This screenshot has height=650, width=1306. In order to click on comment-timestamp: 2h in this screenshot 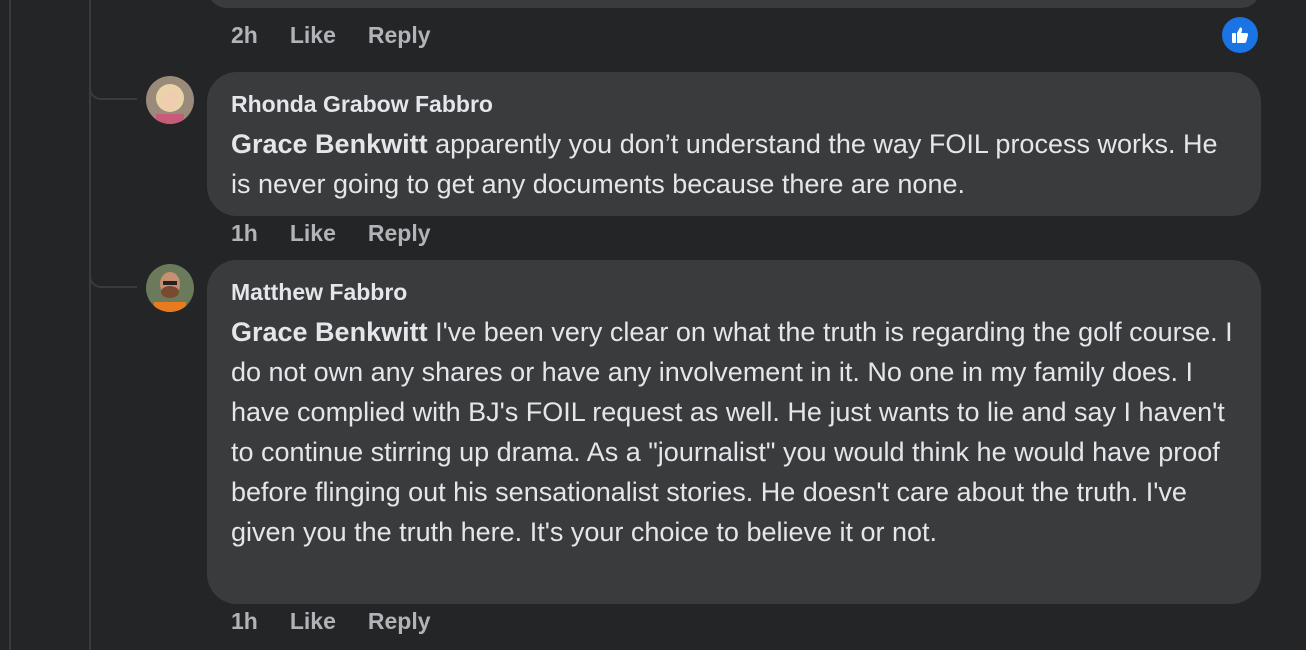, I will do `click(244, 35)`.